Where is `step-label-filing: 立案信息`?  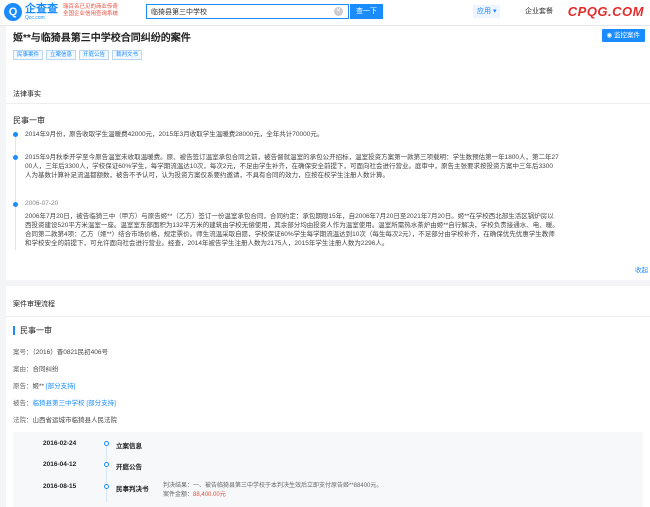
step-label-filing: 立案信息 is located at coordinates (129, 445).